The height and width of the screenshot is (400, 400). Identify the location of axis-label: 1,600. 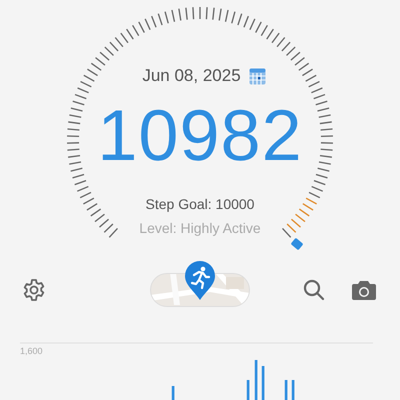
(31, 351).